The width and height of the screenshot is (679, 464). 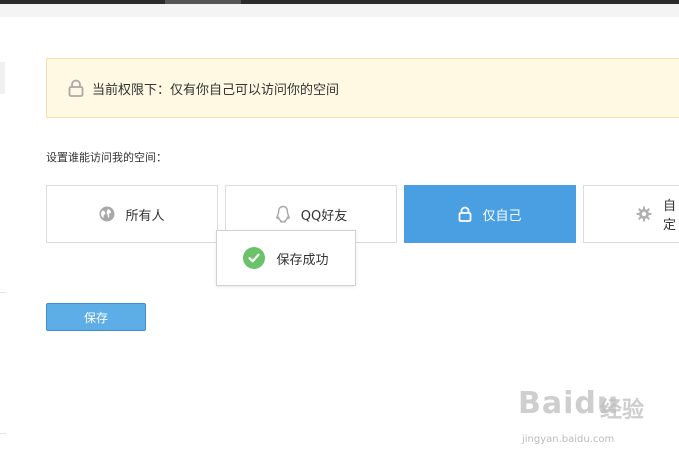 What do you see at coordinates (106, 157) in the screenshot?
I see `section-label: 设置谁能访问我的空间：` at bounding box center [106, 157].